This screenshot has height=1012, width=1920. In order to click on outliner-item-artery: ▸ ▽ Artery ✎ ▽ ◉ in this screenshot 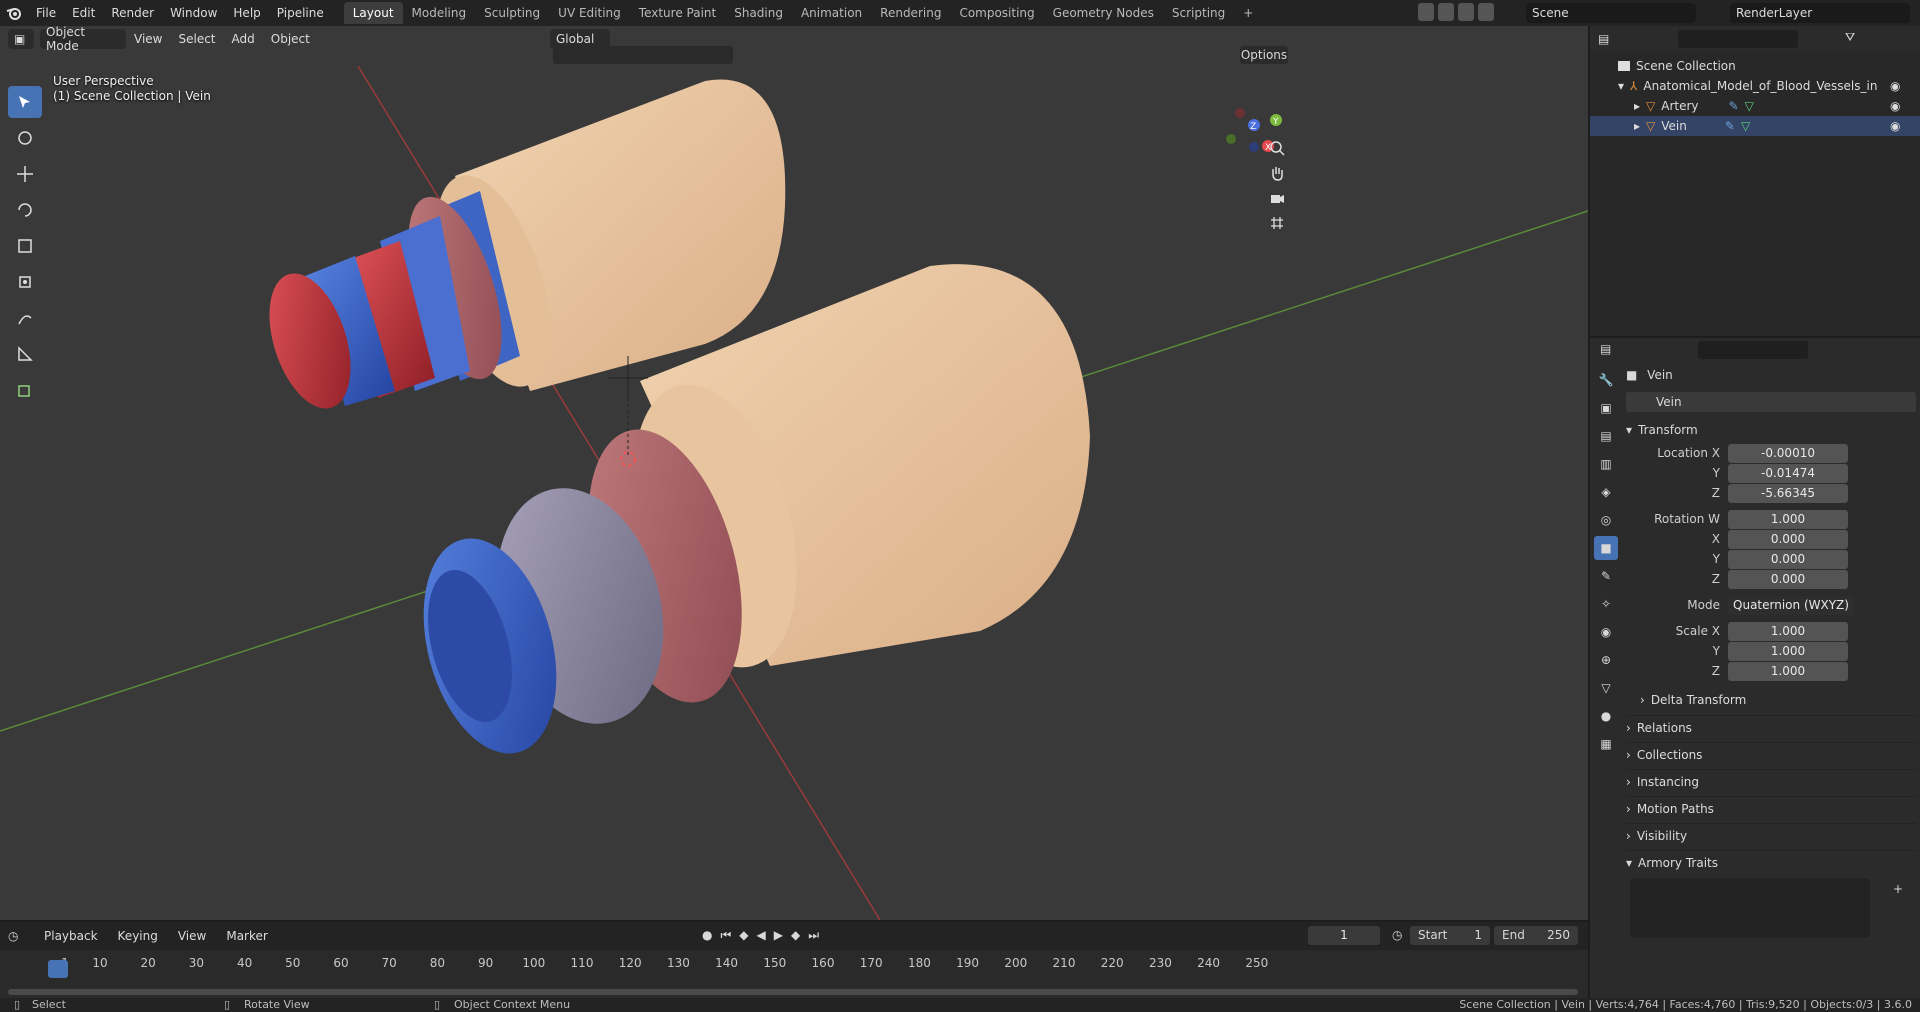, I will do `click(1755, 106)`.